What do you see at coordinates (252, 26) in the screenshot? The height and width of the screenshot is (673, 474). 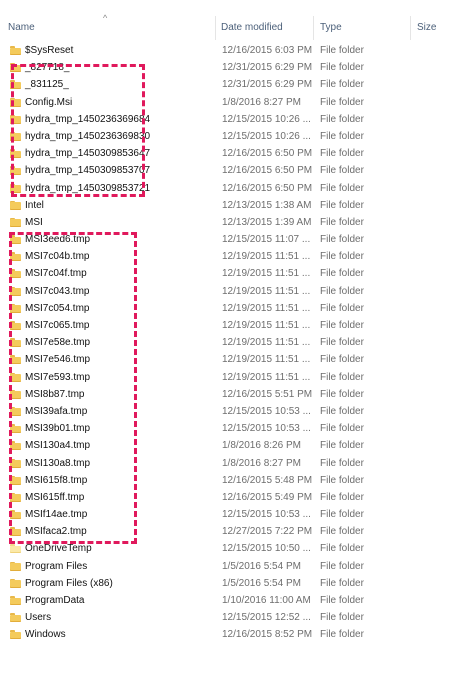 I see `column-header-date-modified: Date modified` at bounding box center [252, 26].